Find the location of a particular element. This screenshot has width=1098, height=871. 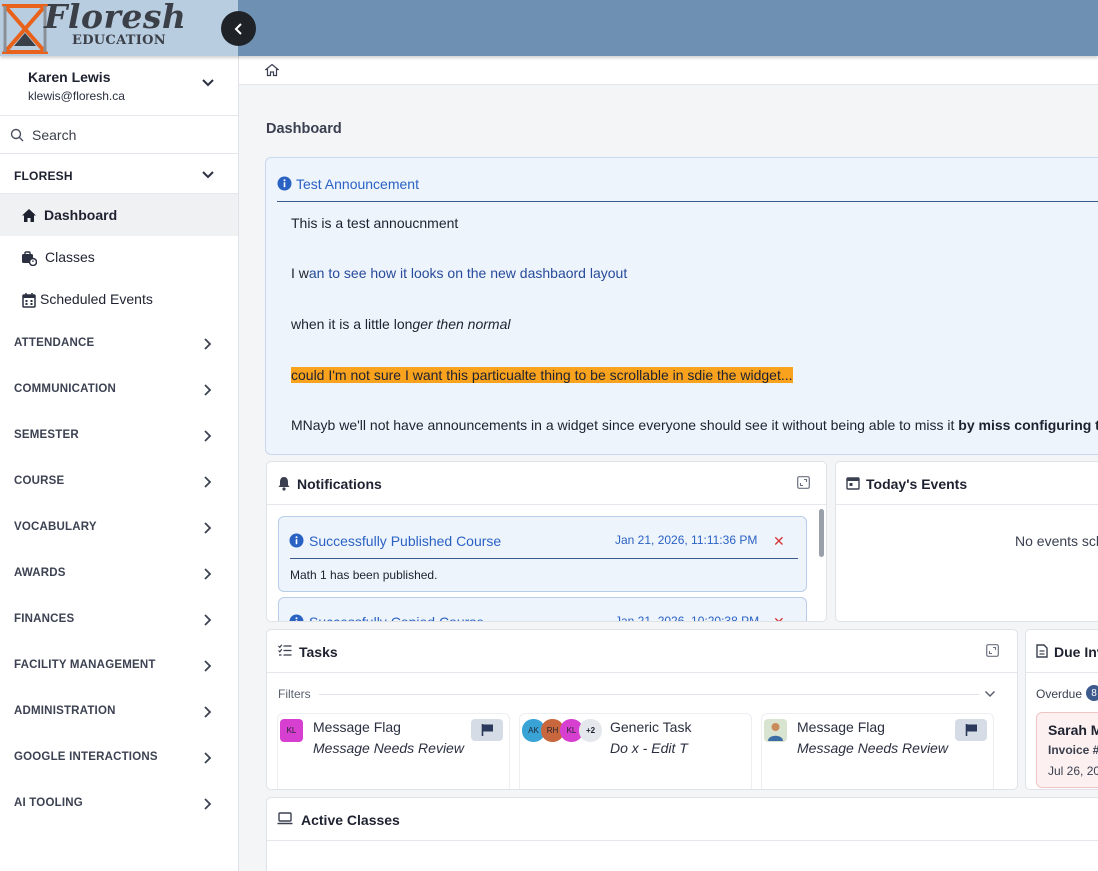

flag-icon is located at coordinates (487, 730).